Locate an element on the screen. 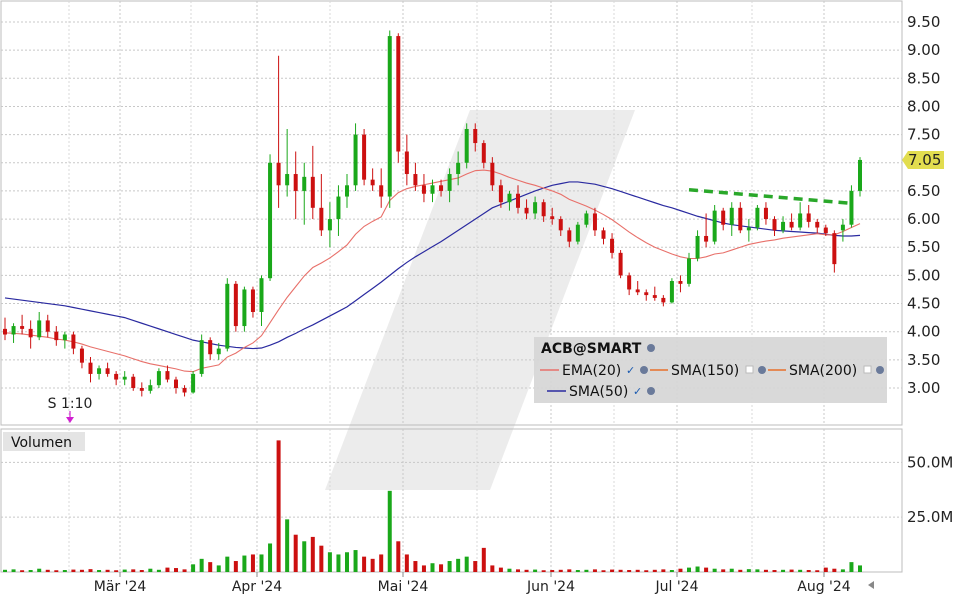 The image size is (960, 600). sma50-settings-icon is located at coordinates (651, 391).